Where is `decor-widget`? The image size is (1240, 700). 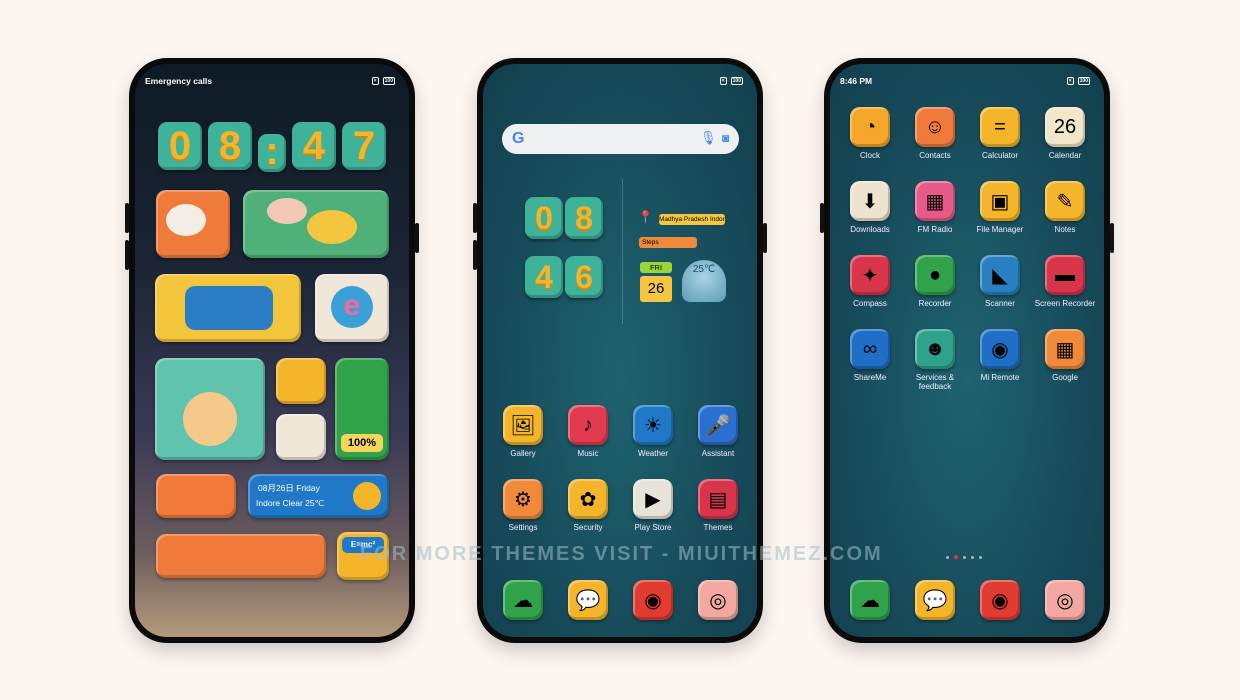 decor-widget is located at coordinates (241, 556).